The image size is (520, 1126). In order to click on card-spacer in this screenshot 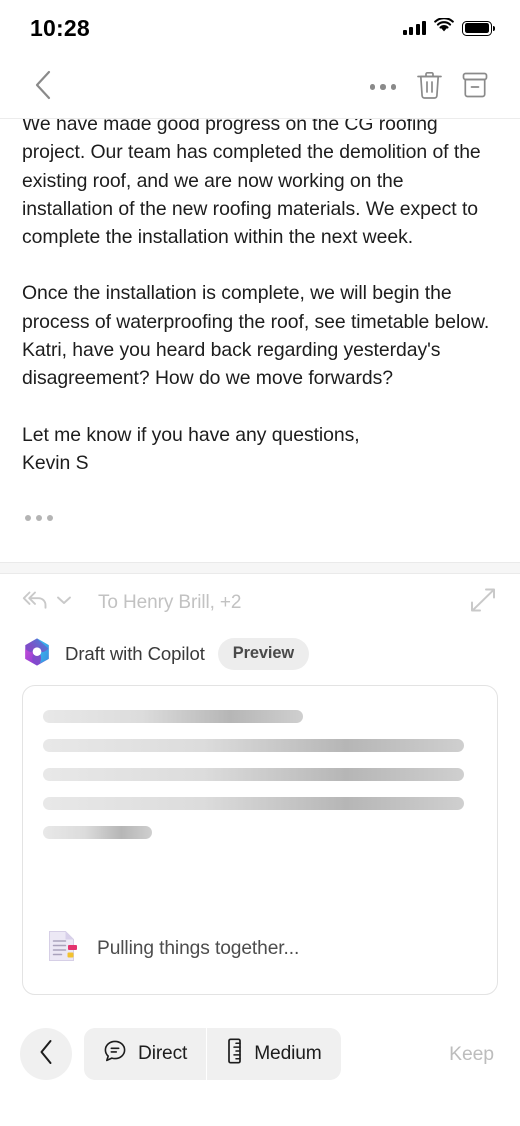, I will do `click(260, 891)`.